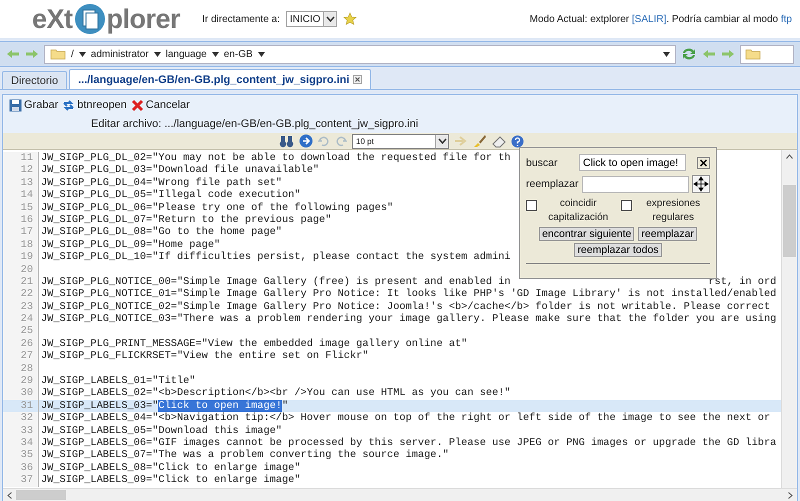  I want to click on code-line: JW_SIGP_PLG_FLICKRSET="View the entire set on Flickr", so click(204, 356).